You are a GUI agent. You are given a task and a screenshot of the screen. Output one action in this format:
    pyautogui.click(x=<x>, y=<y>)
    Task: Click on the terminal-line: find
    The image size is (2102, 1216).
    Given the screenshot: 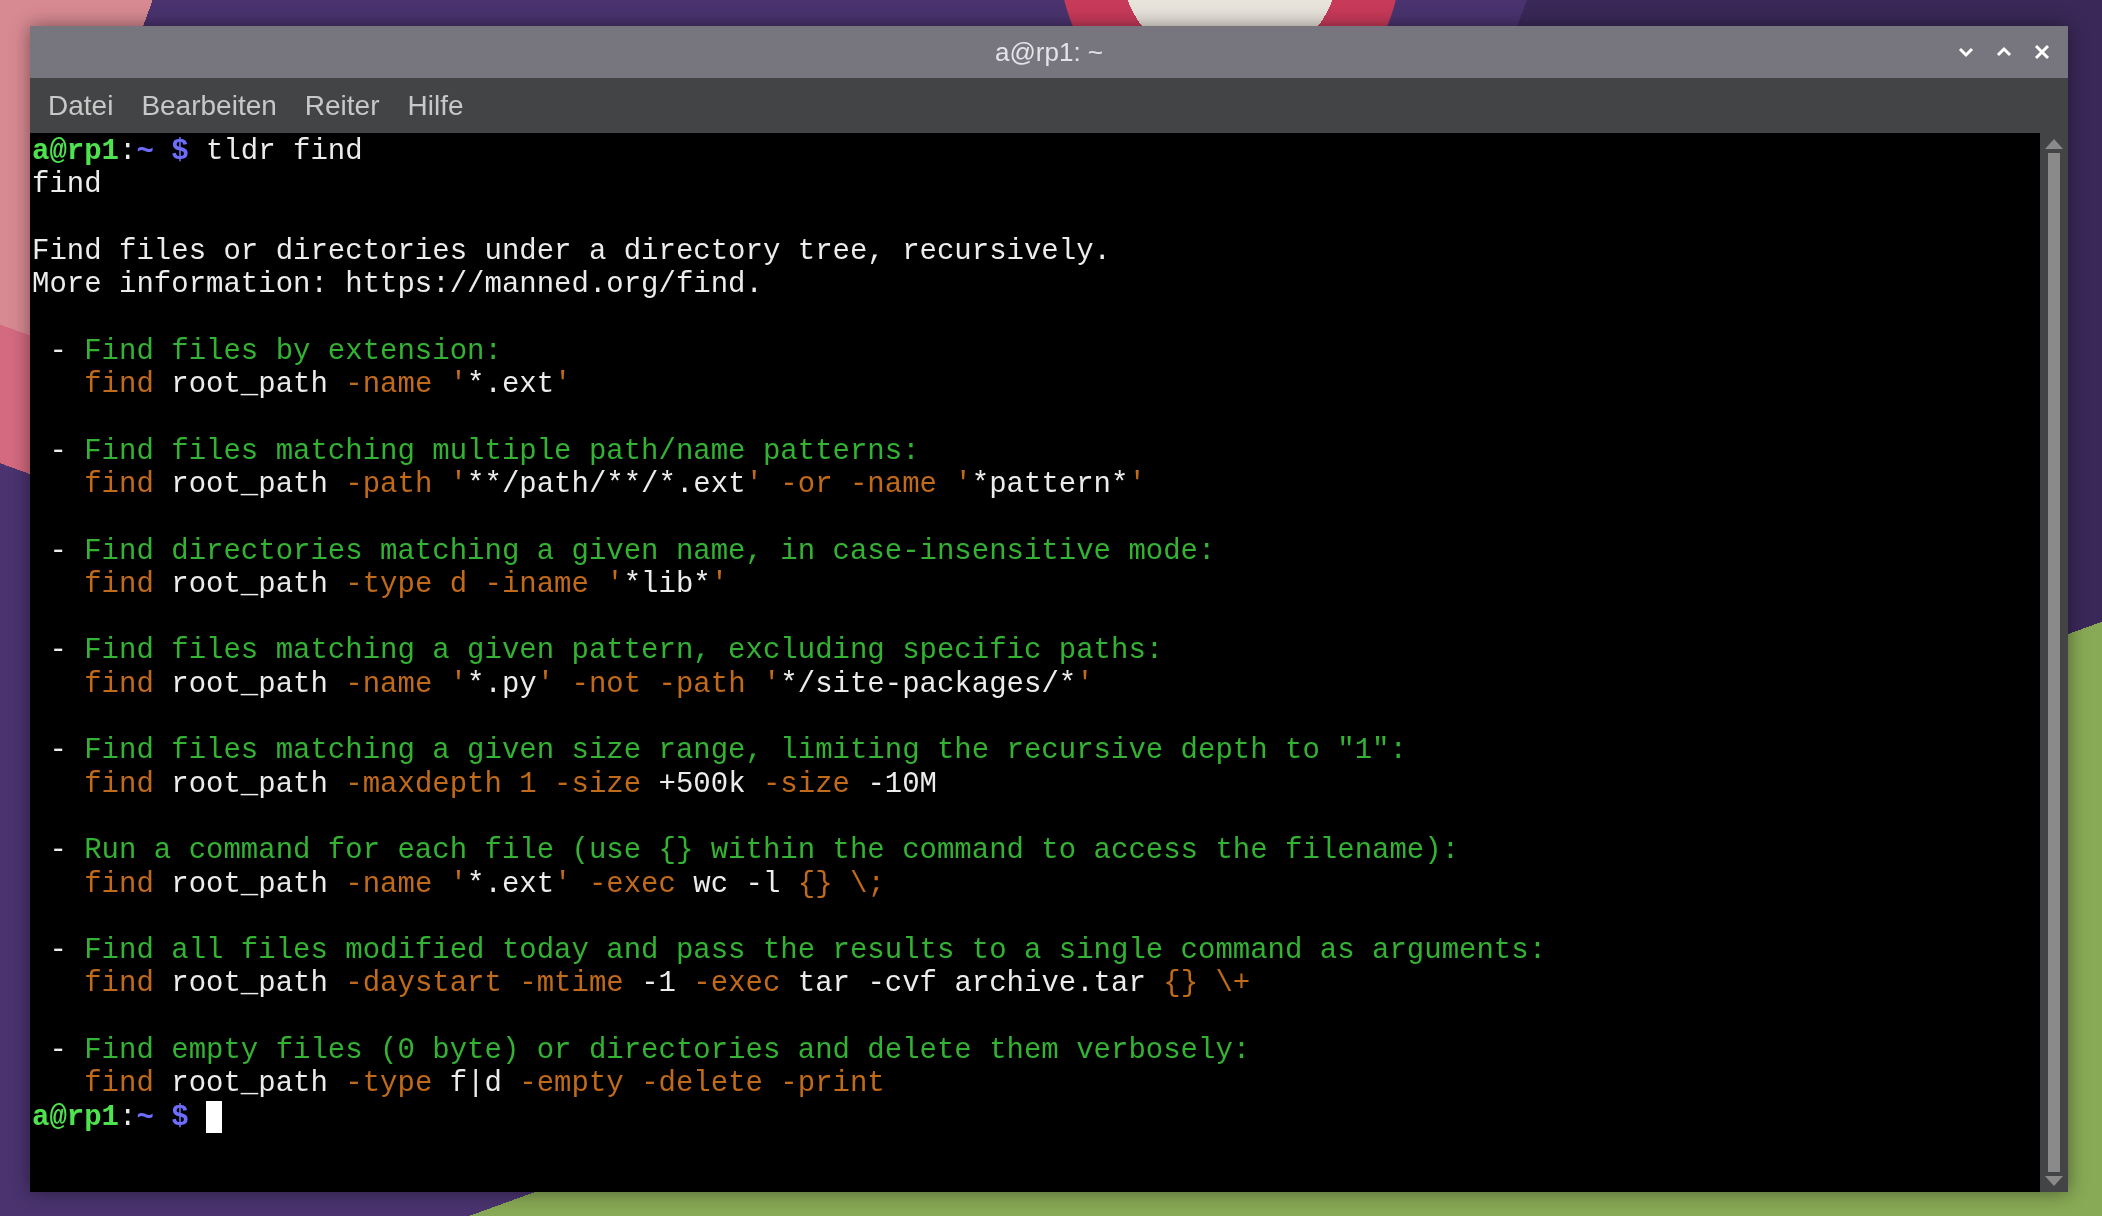 What is the action you would take?
    pyautogui.click(x=67, y=185)
    